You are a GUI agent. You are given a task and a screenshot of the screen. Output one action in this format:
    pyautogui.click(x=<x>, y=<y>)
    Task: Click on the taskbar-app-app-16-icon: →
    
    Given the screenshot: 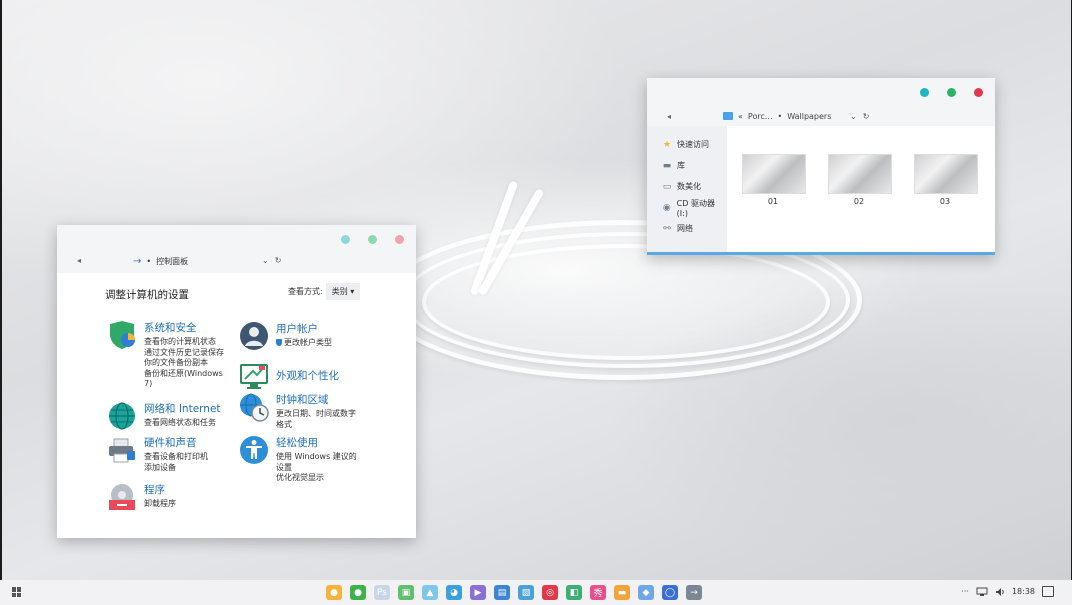 What is the action you would take?
    pyautogui.click(x=694, y=592)
    